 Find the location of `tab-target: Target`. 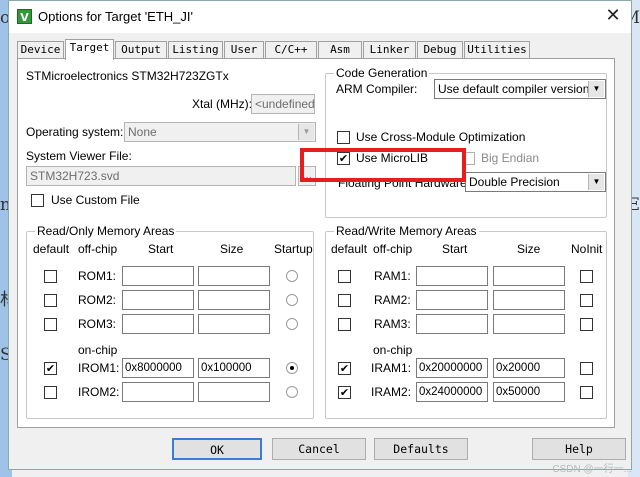

tab-target: Target is located at coordinates (89, 49).